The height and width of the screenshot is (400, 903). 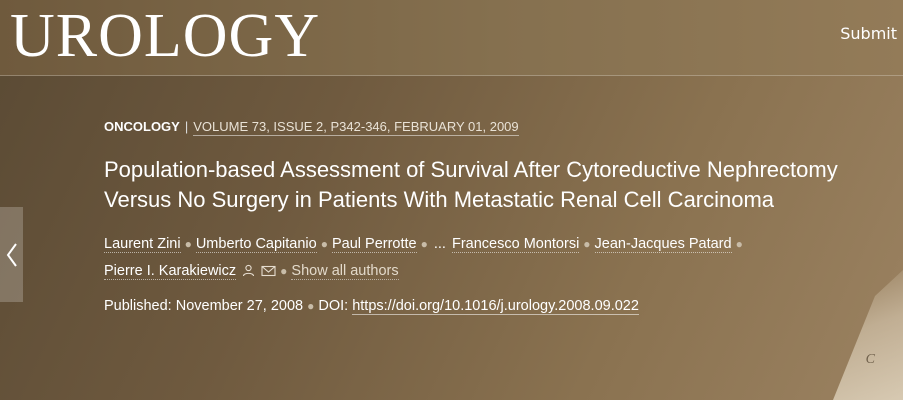 What do you see at coordinates (868, 33) in the screenshot?
I see `submit-link: Submit` at bounding box center [868, 33].